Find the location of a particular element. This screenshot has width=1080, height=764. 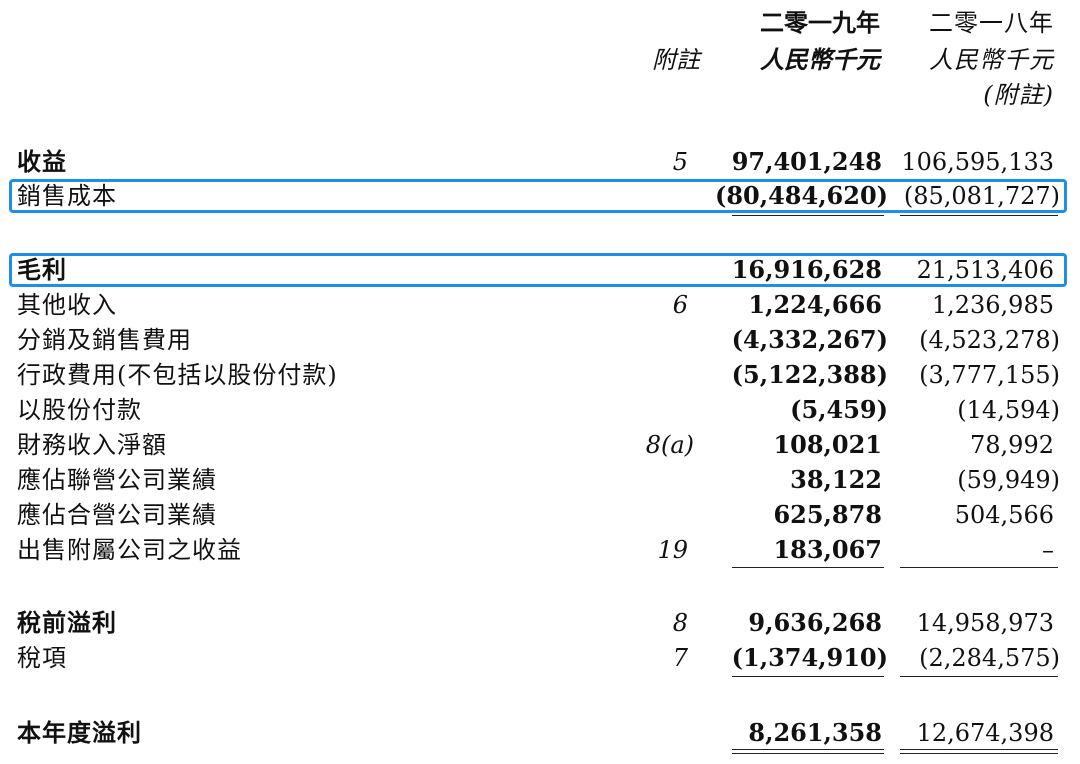

row-label-distribution-expenses: 分銷及銷售費用 is located at coordinates (104, 340).